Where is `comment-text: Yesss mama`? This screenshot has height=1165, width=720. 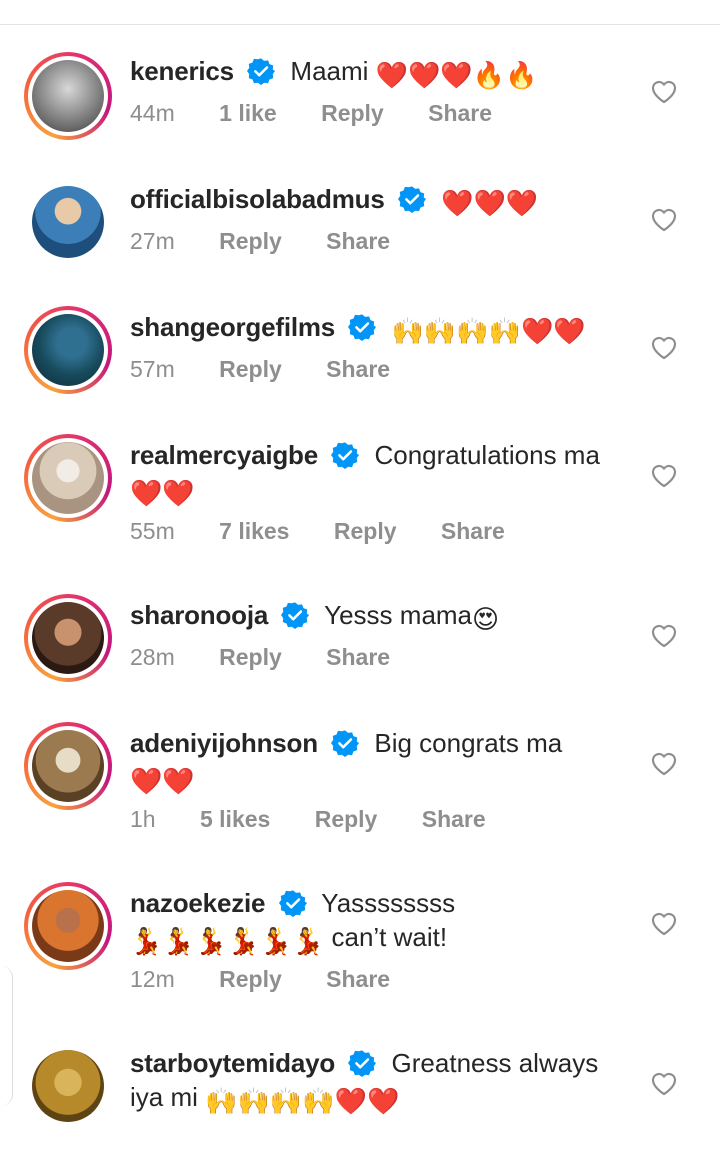 comment-text: Yesss mama is located at coordinates (398, 615).